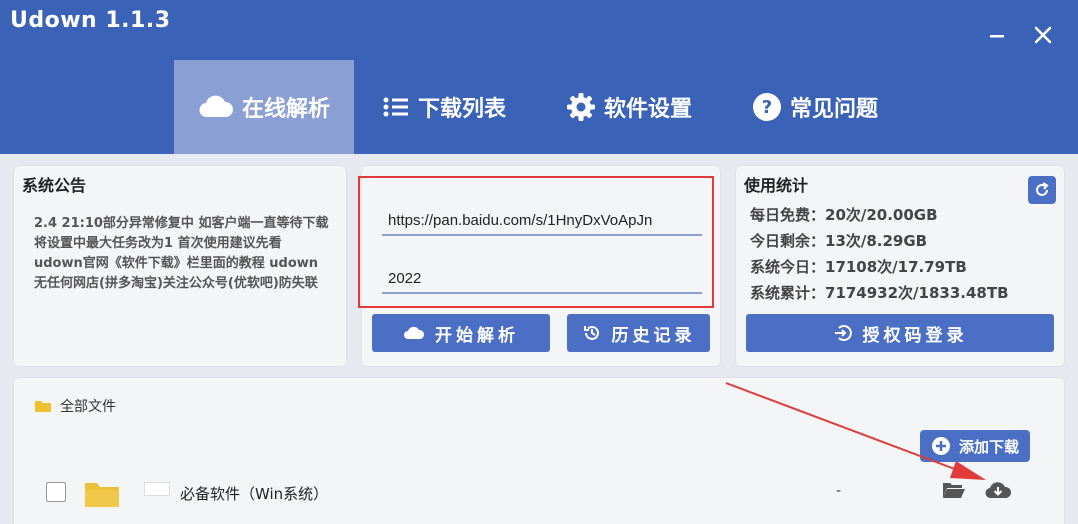 The height and width of the screenshot is (524, 1078). What do you see at coordinates (879, 293) in the screenshot?
I see `stat-system-total: 系统累计：7174932次/1833.48TB` at bounding box center [879, 293].